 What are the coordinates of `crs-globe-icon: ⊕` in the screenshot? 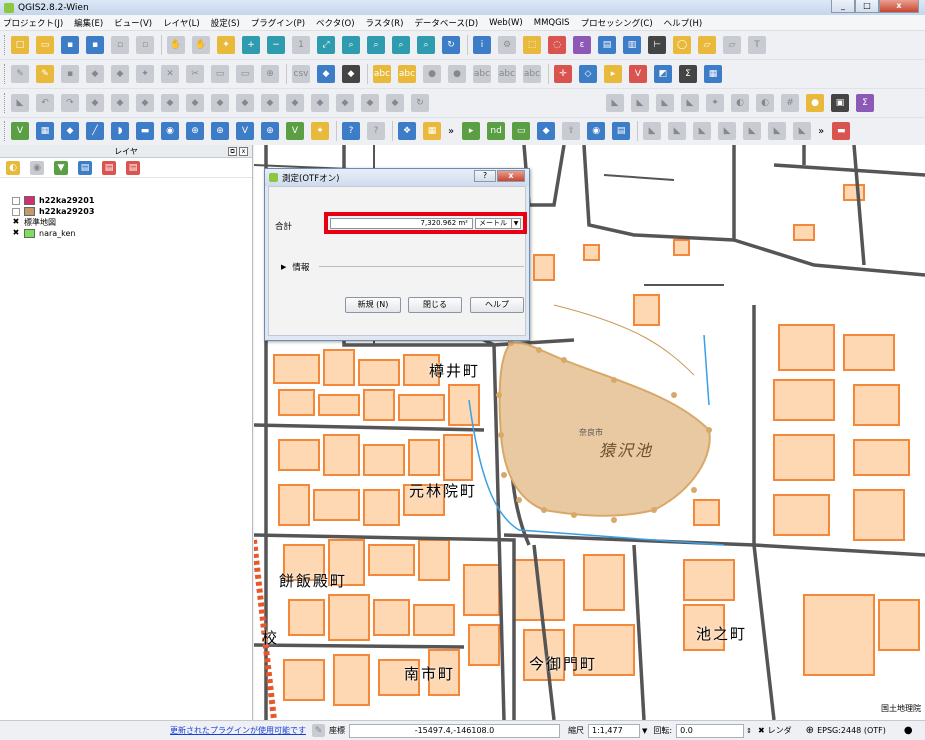 It's located at (810, 730).